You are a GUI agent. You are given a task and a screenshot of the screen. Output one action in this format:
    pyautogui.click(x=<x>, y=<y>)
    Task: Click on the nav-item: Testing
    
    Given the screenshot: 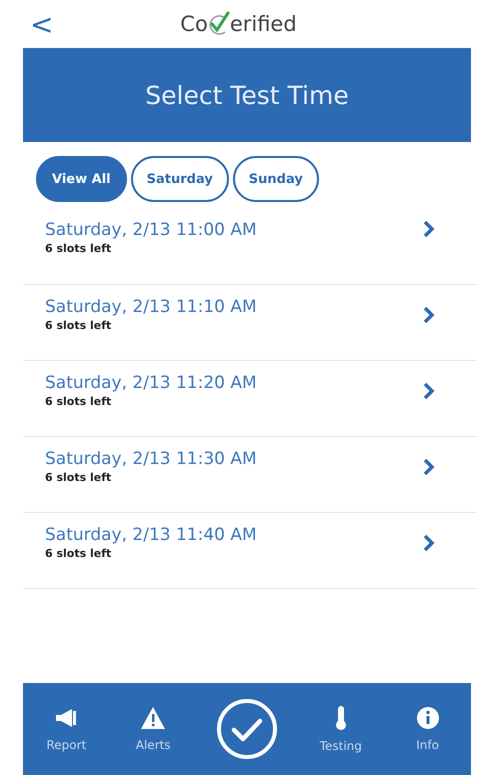 What is the action you would take?
    pyautogui.click(x=340, y=729)
    